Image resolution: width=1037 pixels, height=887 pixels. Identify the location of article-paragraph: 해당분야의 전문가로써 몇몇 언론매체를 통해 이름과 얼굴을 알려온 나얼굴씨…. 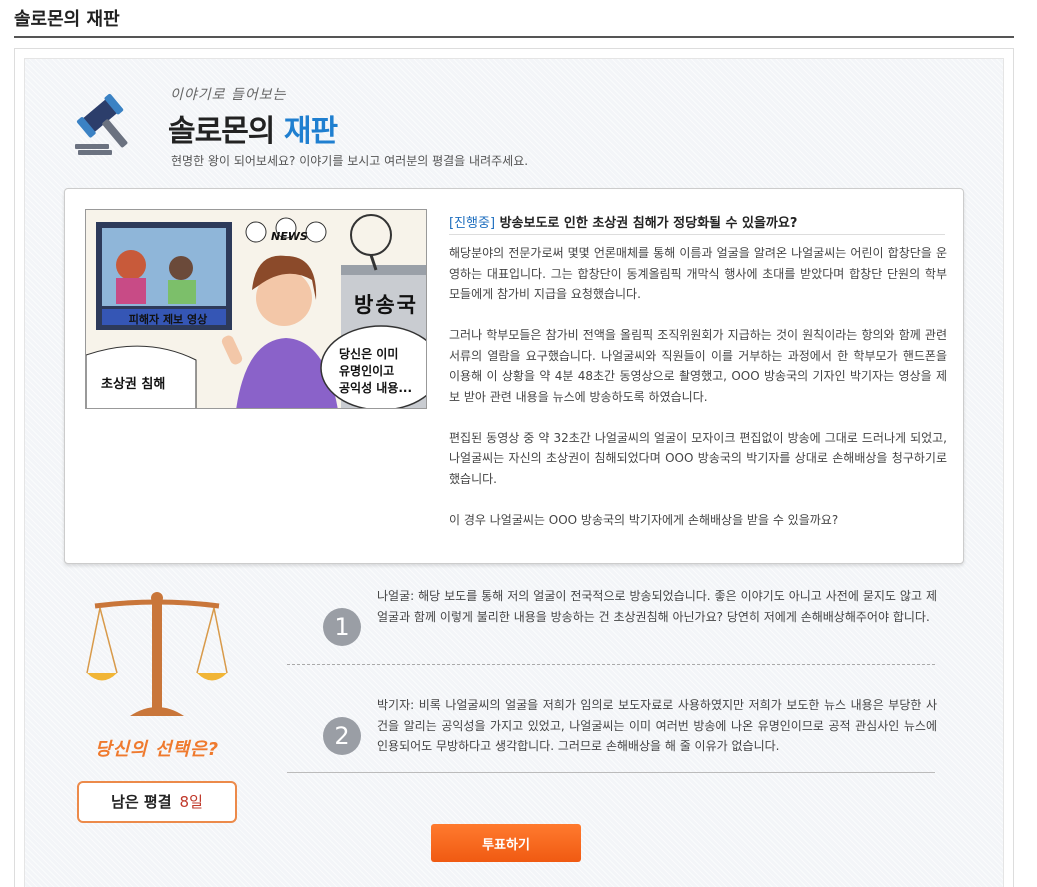
(698, 273).